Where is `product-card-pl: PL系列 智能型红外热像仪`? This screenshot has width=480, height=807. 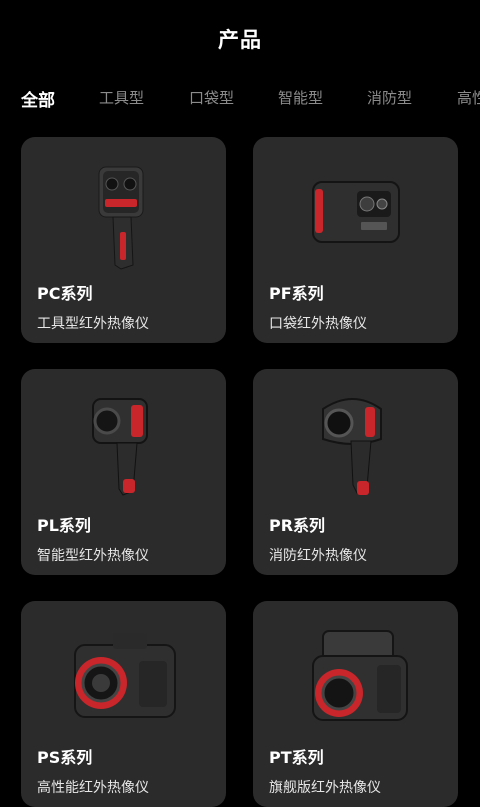
product-card-pl: PL系列 智能型红外热像仪 is located at coordinates (123, 472).